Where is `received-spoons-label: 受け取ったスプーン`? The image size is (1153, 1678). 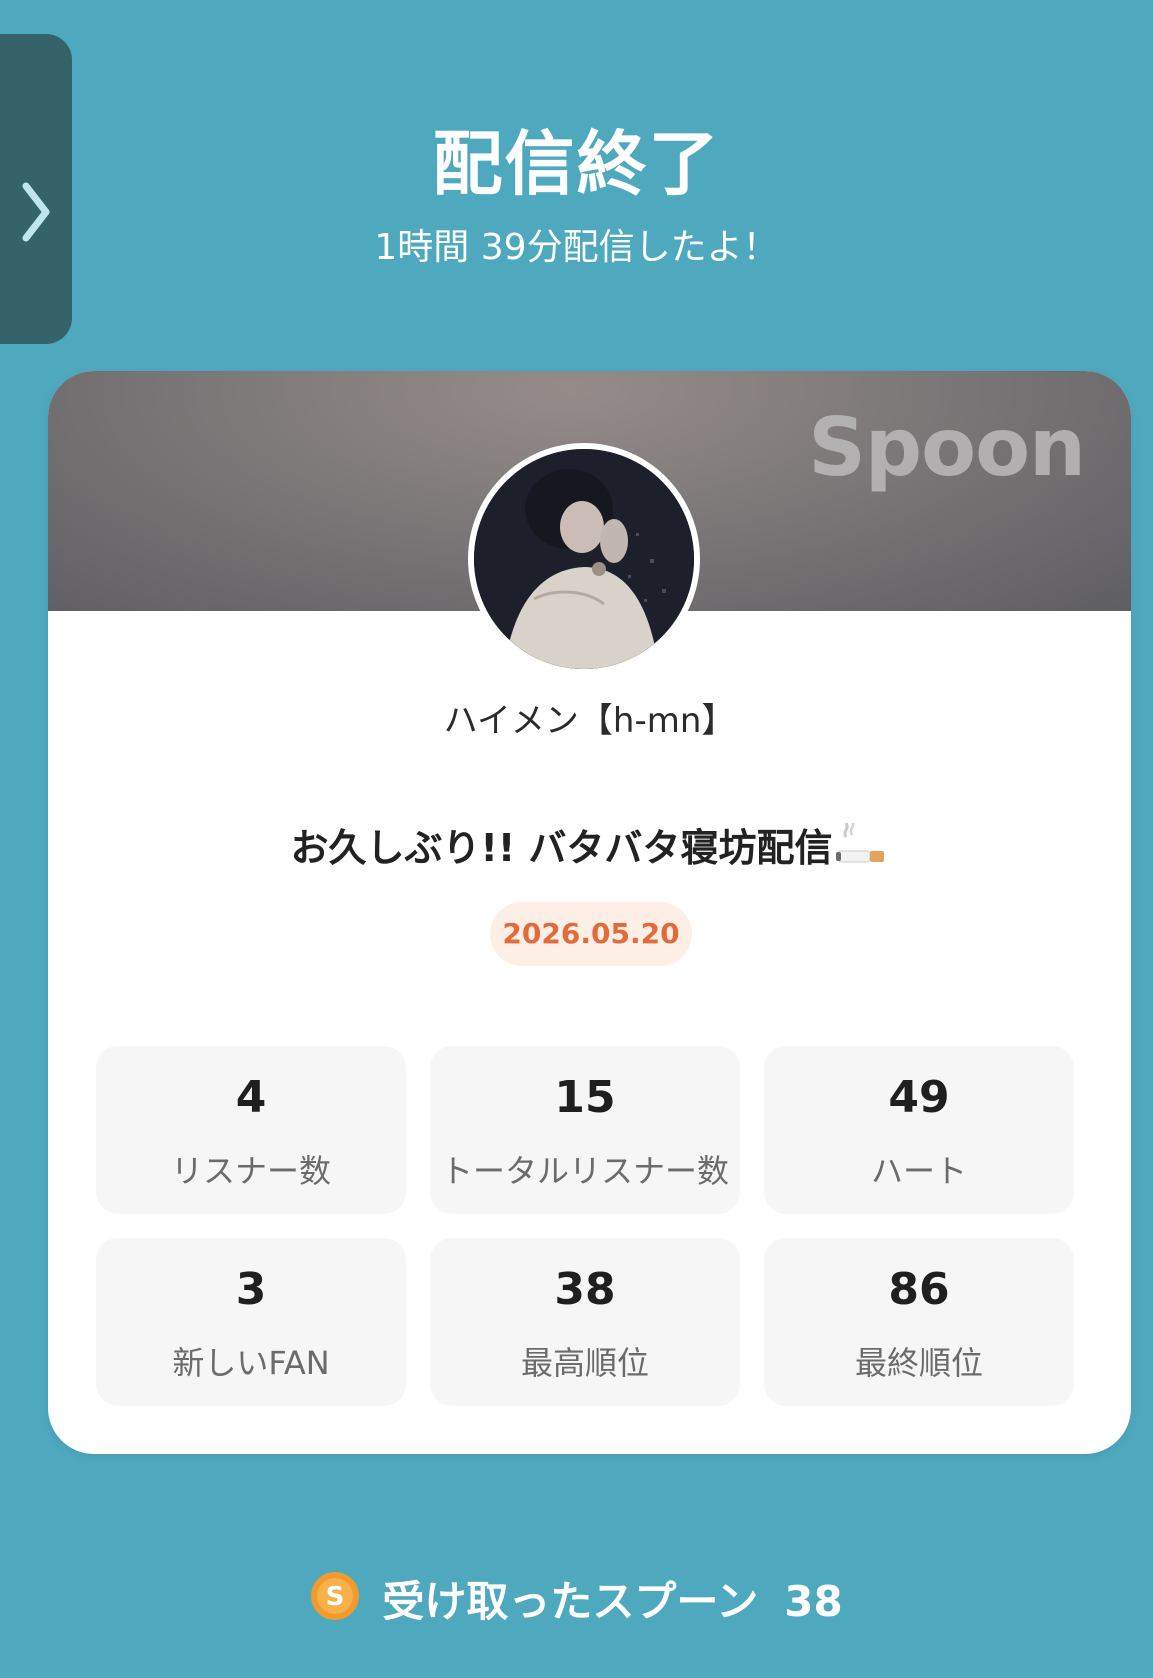 received-spoons-label: 受け取ったスプーン is located at coordinates (570, 1601).